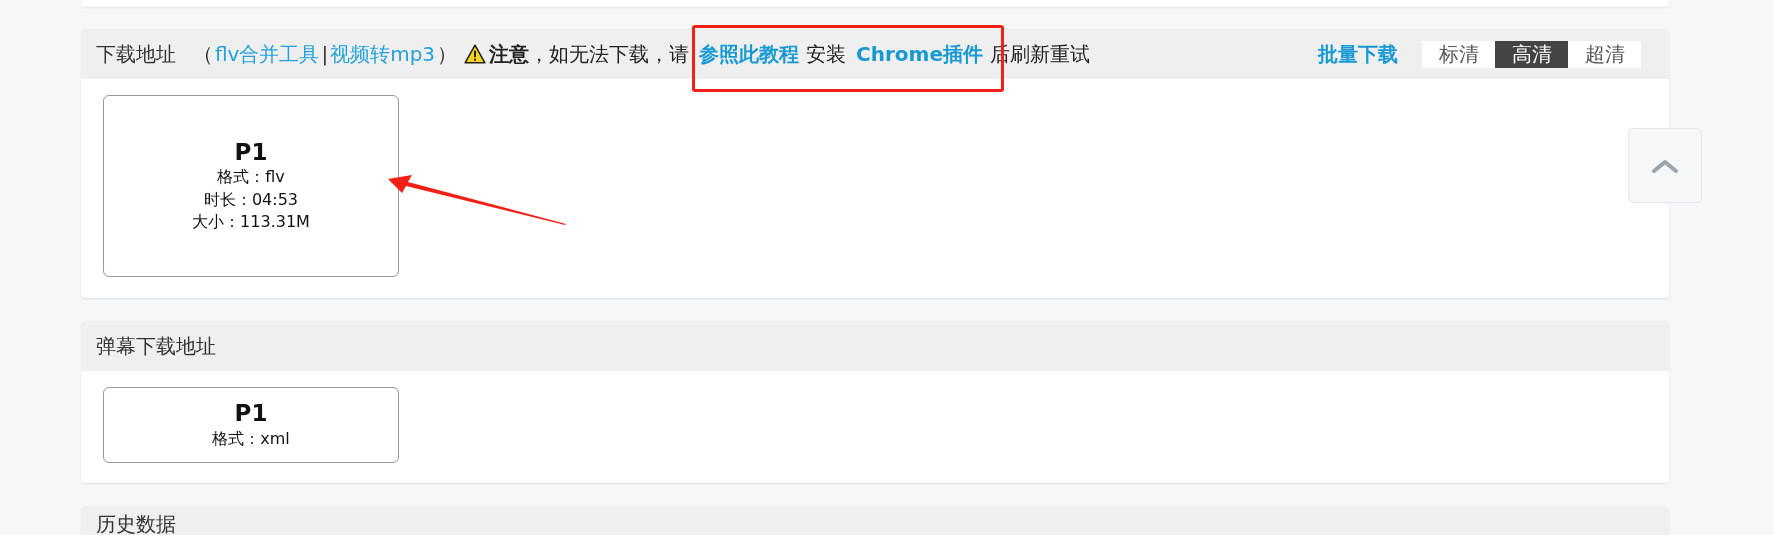  I want to click on scroll-top-button, so click(1665, 165).